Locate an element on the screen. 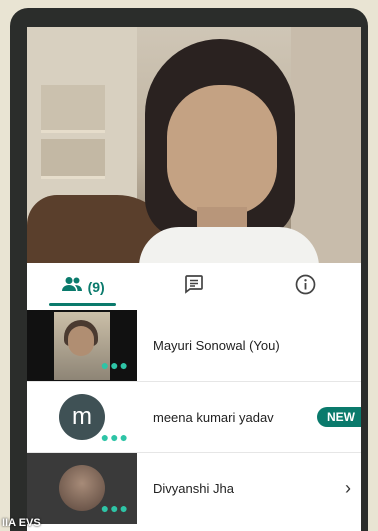 The height and width of the screenshot is (531, 378). participant-name: Divyanshi Jha is located at coordinates (193, 488).